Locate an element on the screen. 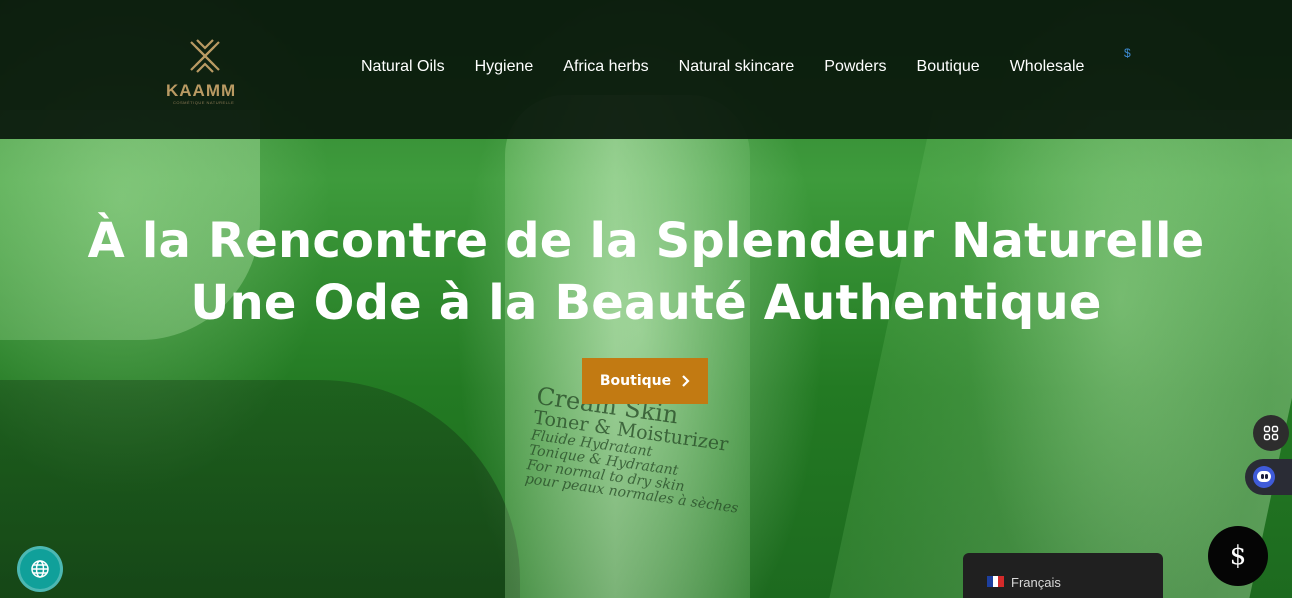 Image resolution: width=1292 pixels, height=598 pixels. site-logo: KAAMM COSMÉTIQUE NATURELLE is located at coordinates (205, 71).